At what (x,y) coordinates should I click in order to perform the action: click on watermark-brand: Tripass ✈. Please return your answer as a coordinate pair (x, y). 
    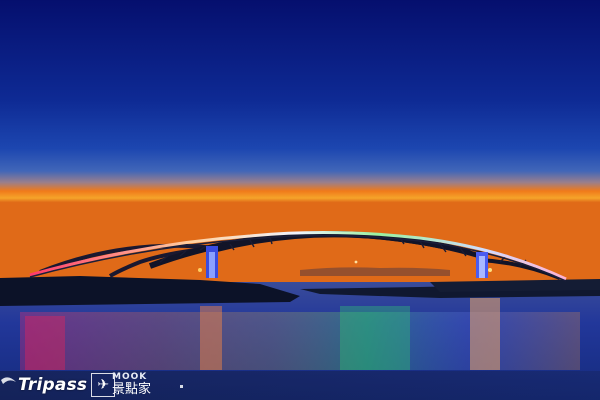
    Looking at the image, I should click on (67, 385).